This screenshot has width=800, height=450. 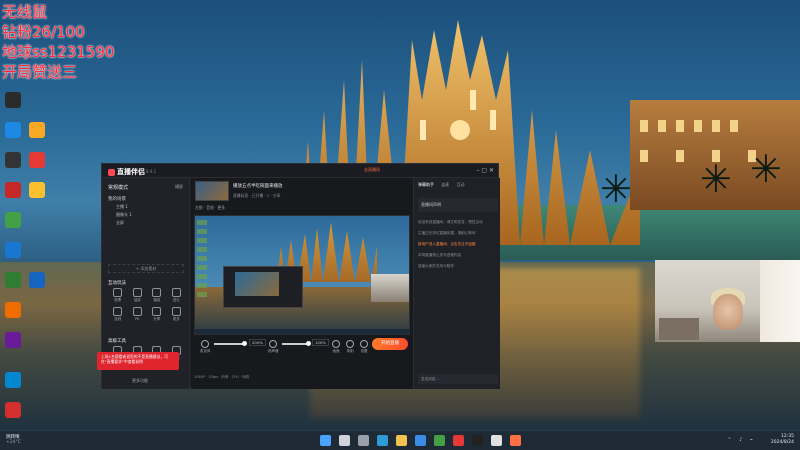 I want to click on start-live-button: 开始直播, so click(x=390, y=344).